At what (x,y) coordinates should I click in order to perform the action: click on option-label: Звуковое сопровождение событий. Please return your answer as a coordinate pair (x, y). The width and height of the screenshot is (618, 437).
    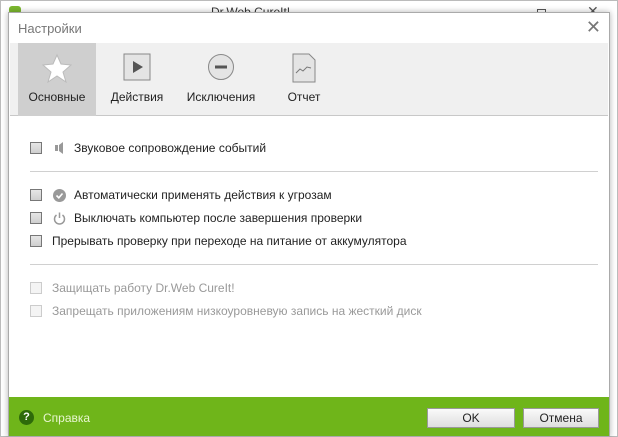
    Looking at the image, I should click on (170, 148).